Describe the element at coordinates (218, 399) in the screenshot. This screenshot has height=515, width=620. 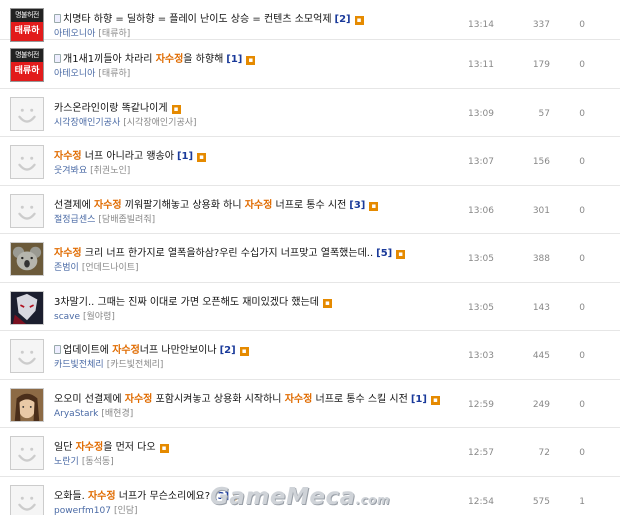
I see `title-text: 포함시켜놓고 상용화 시작하니` at that location.